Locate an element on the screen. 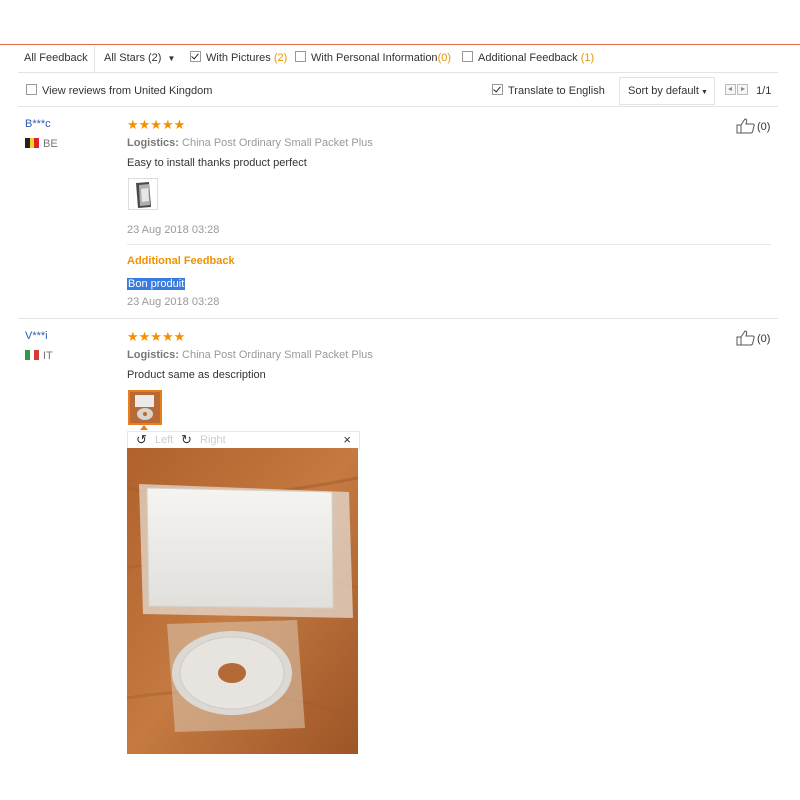 The width and height of the screenshot is (800, 800). personal-info-filter: With Personal Information(0) is located at coordinates (373, 59).